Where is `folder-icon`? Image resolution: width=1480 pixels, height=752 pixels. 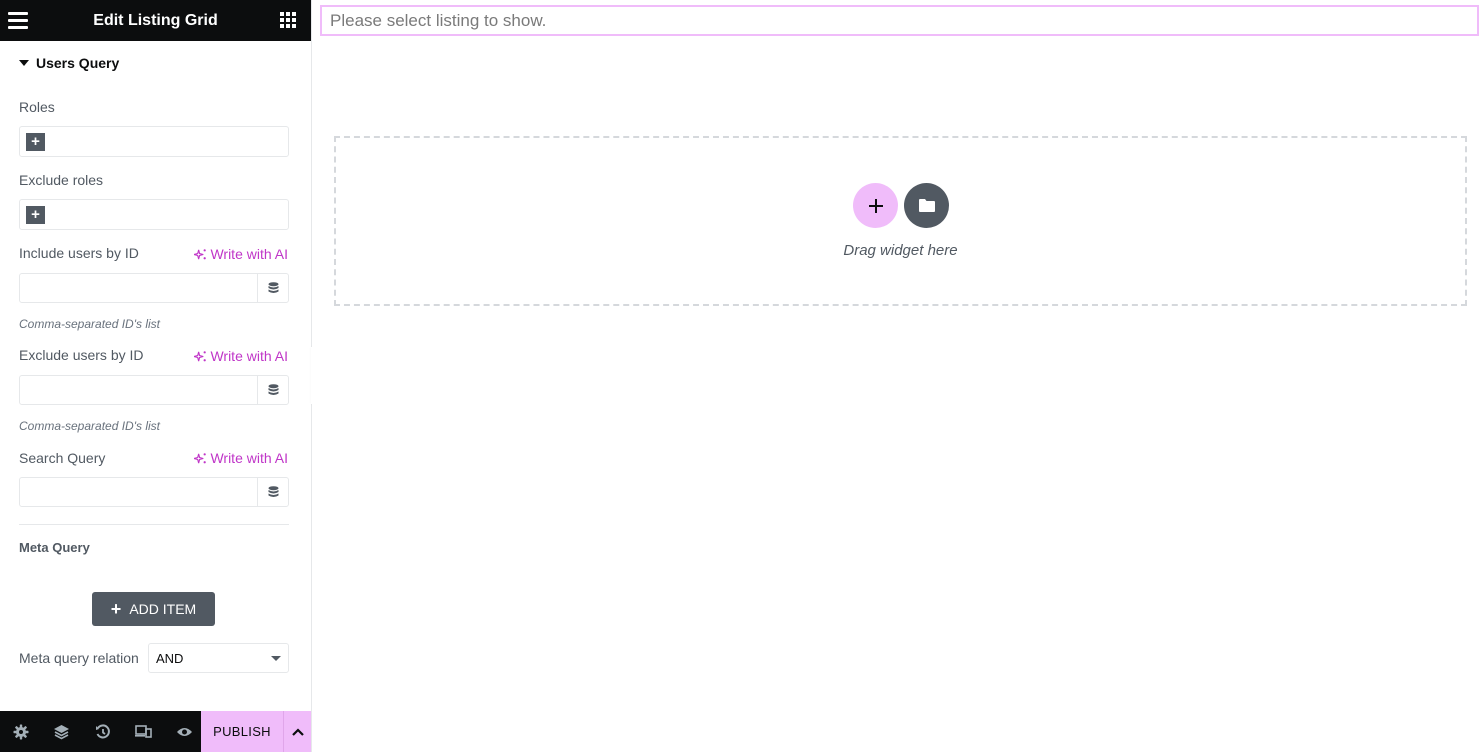 folder-icon is located at coordinates (926, 205).